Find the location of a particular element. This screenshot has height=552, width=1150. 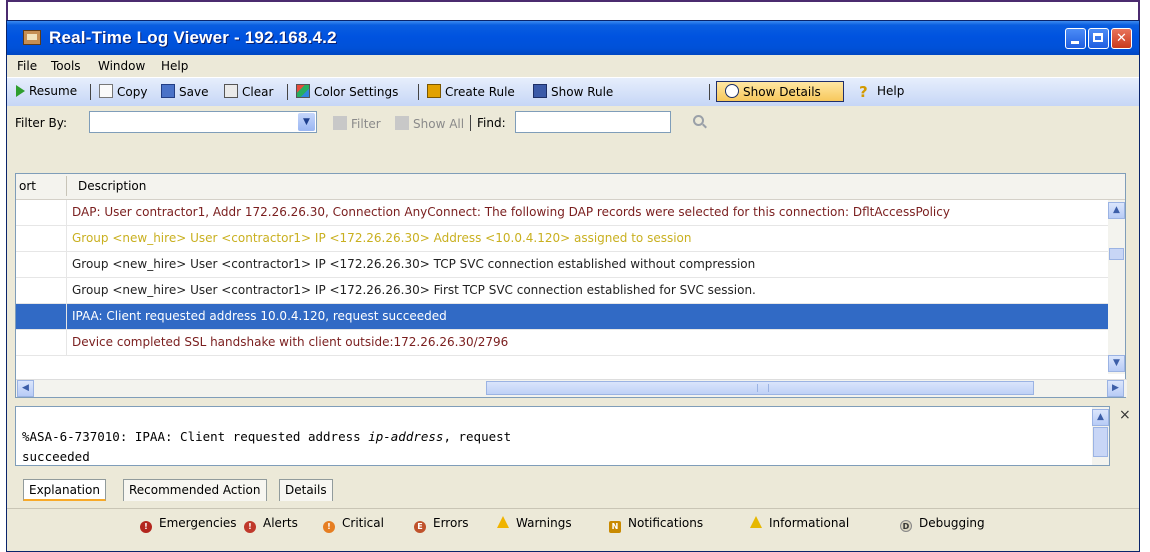

show-rule-button: Show Rule is located at coordinates (573, 91).